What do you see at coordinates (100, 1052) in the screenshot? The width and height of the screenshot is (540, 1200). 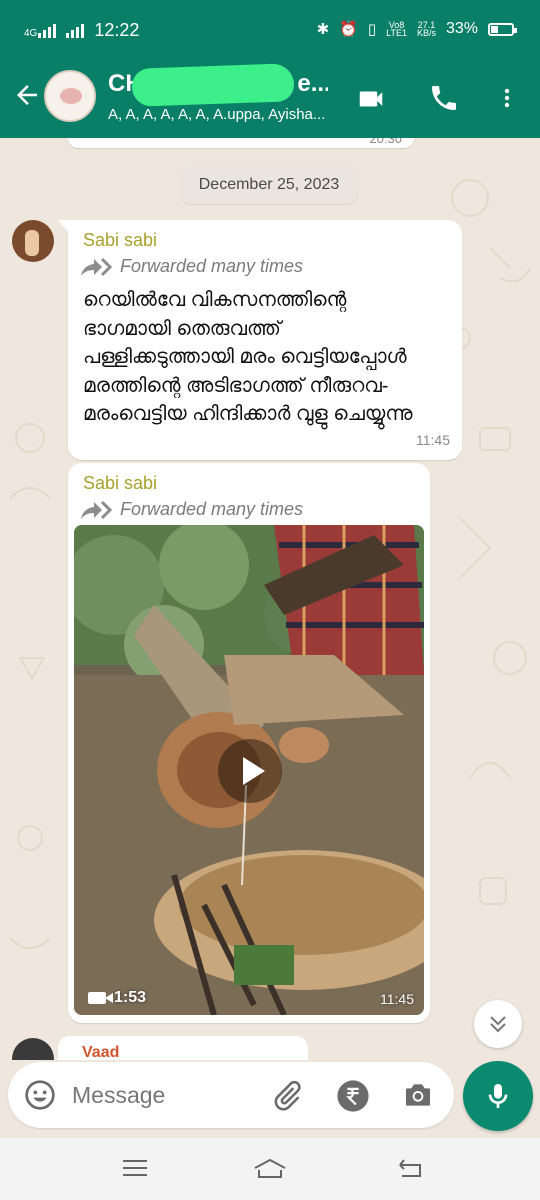 I see `sender-name: Vaad` at bounding box center [100, 1052].